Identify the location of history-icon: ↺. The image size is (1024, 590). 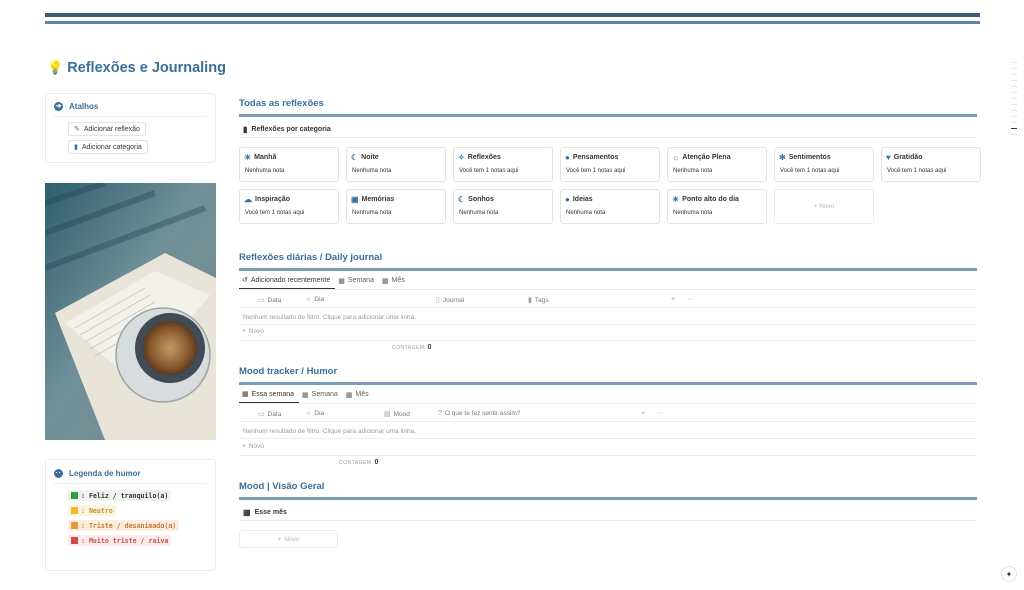
(245, 280).